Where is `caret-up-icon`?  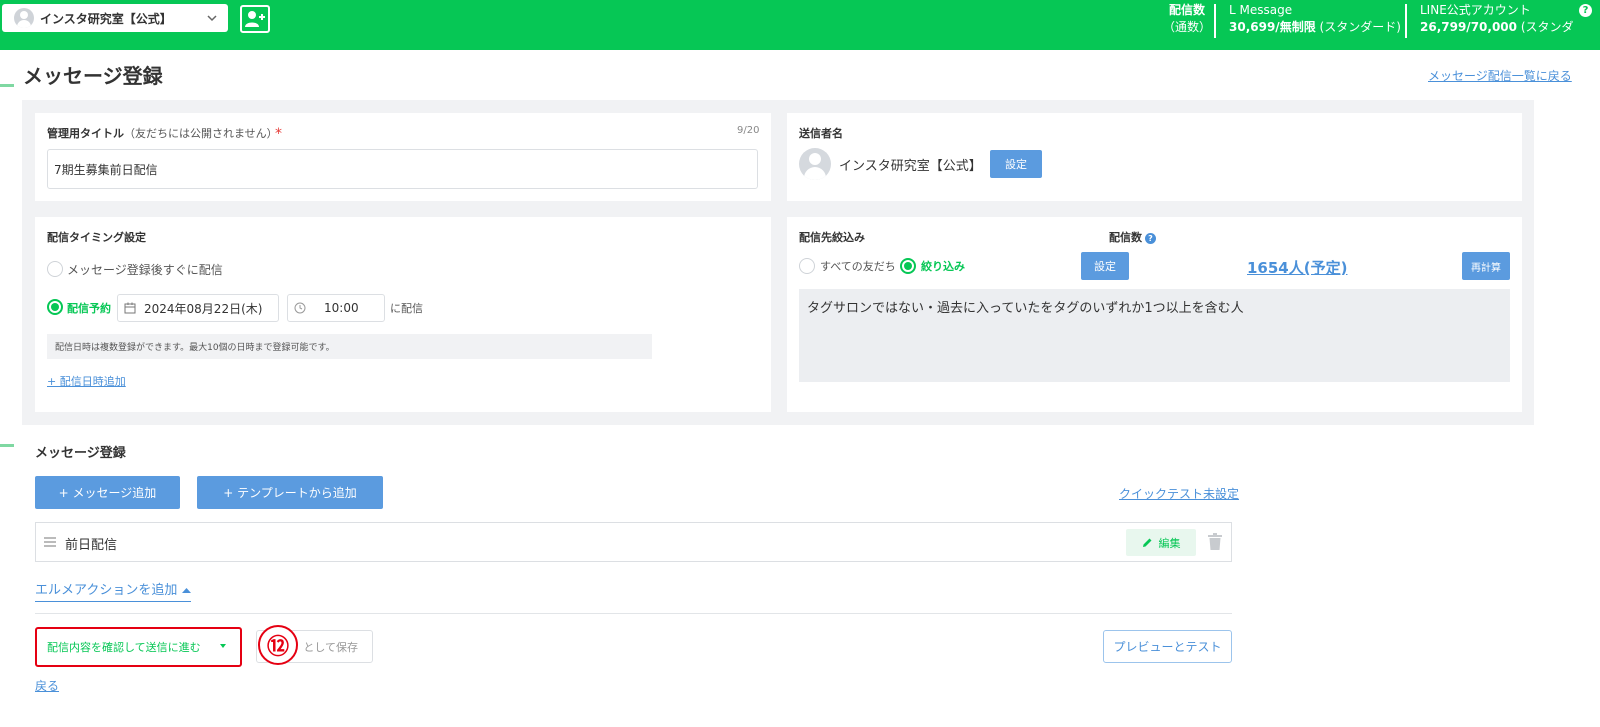
caret-up-icon is located at coordinates (186, 590).